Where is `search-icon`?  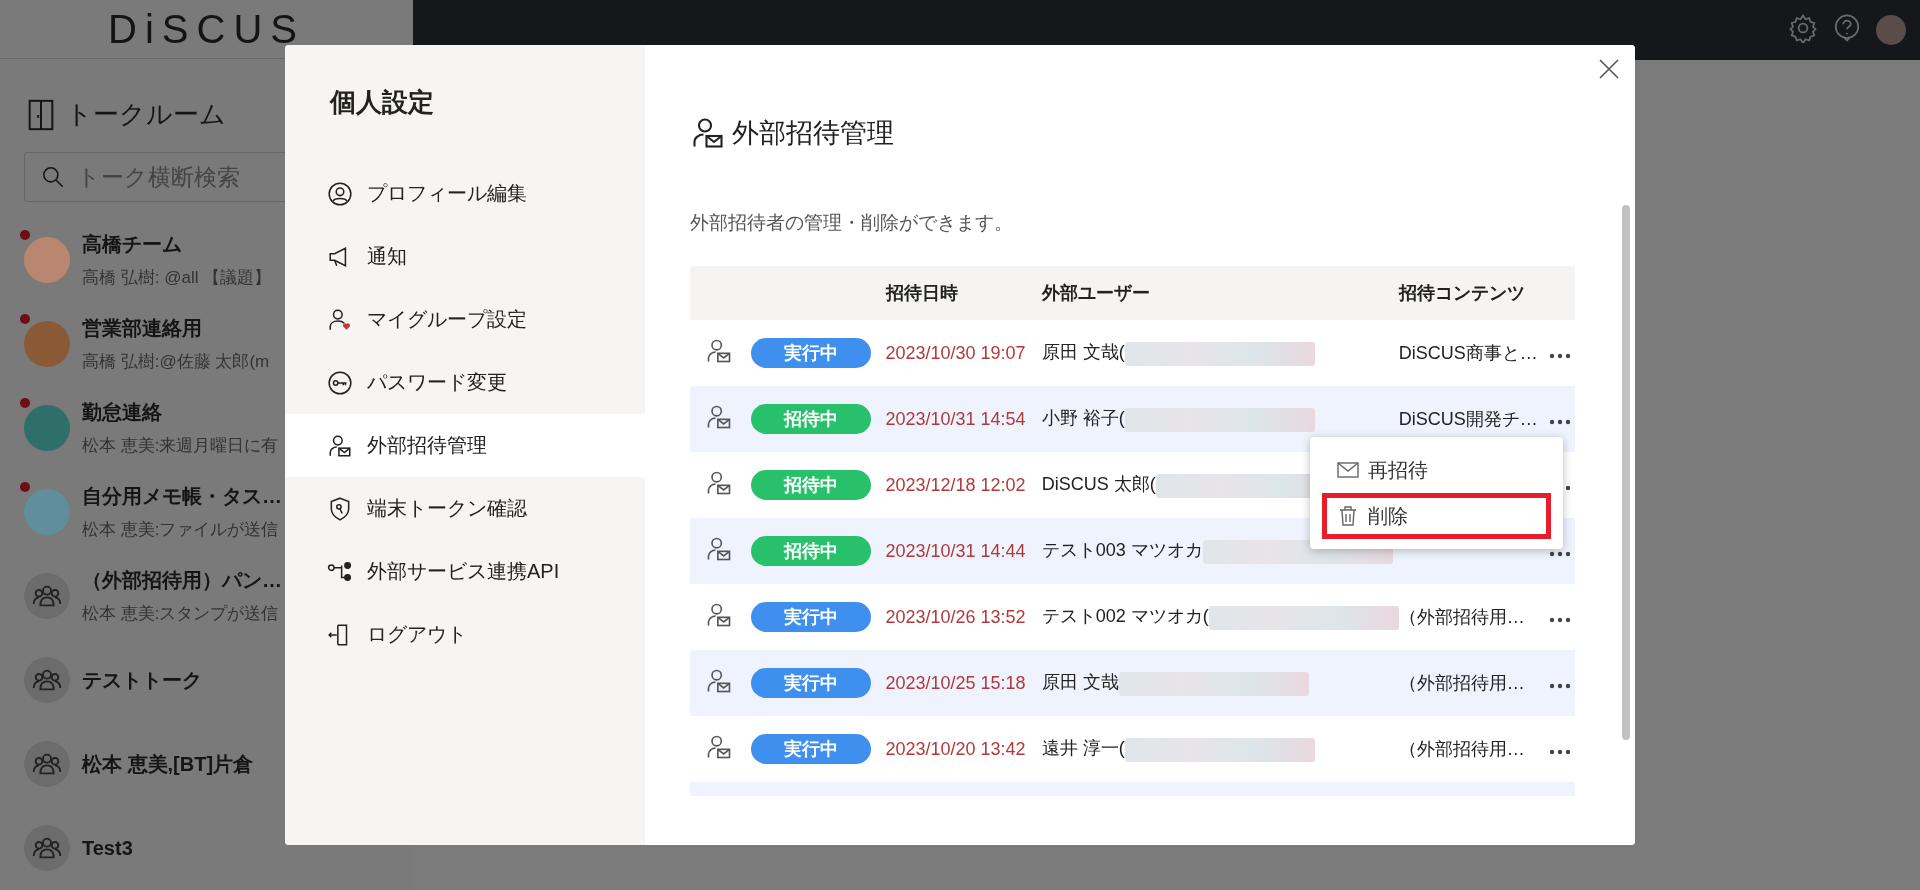 search-icon is located at coordinates (53, 177).